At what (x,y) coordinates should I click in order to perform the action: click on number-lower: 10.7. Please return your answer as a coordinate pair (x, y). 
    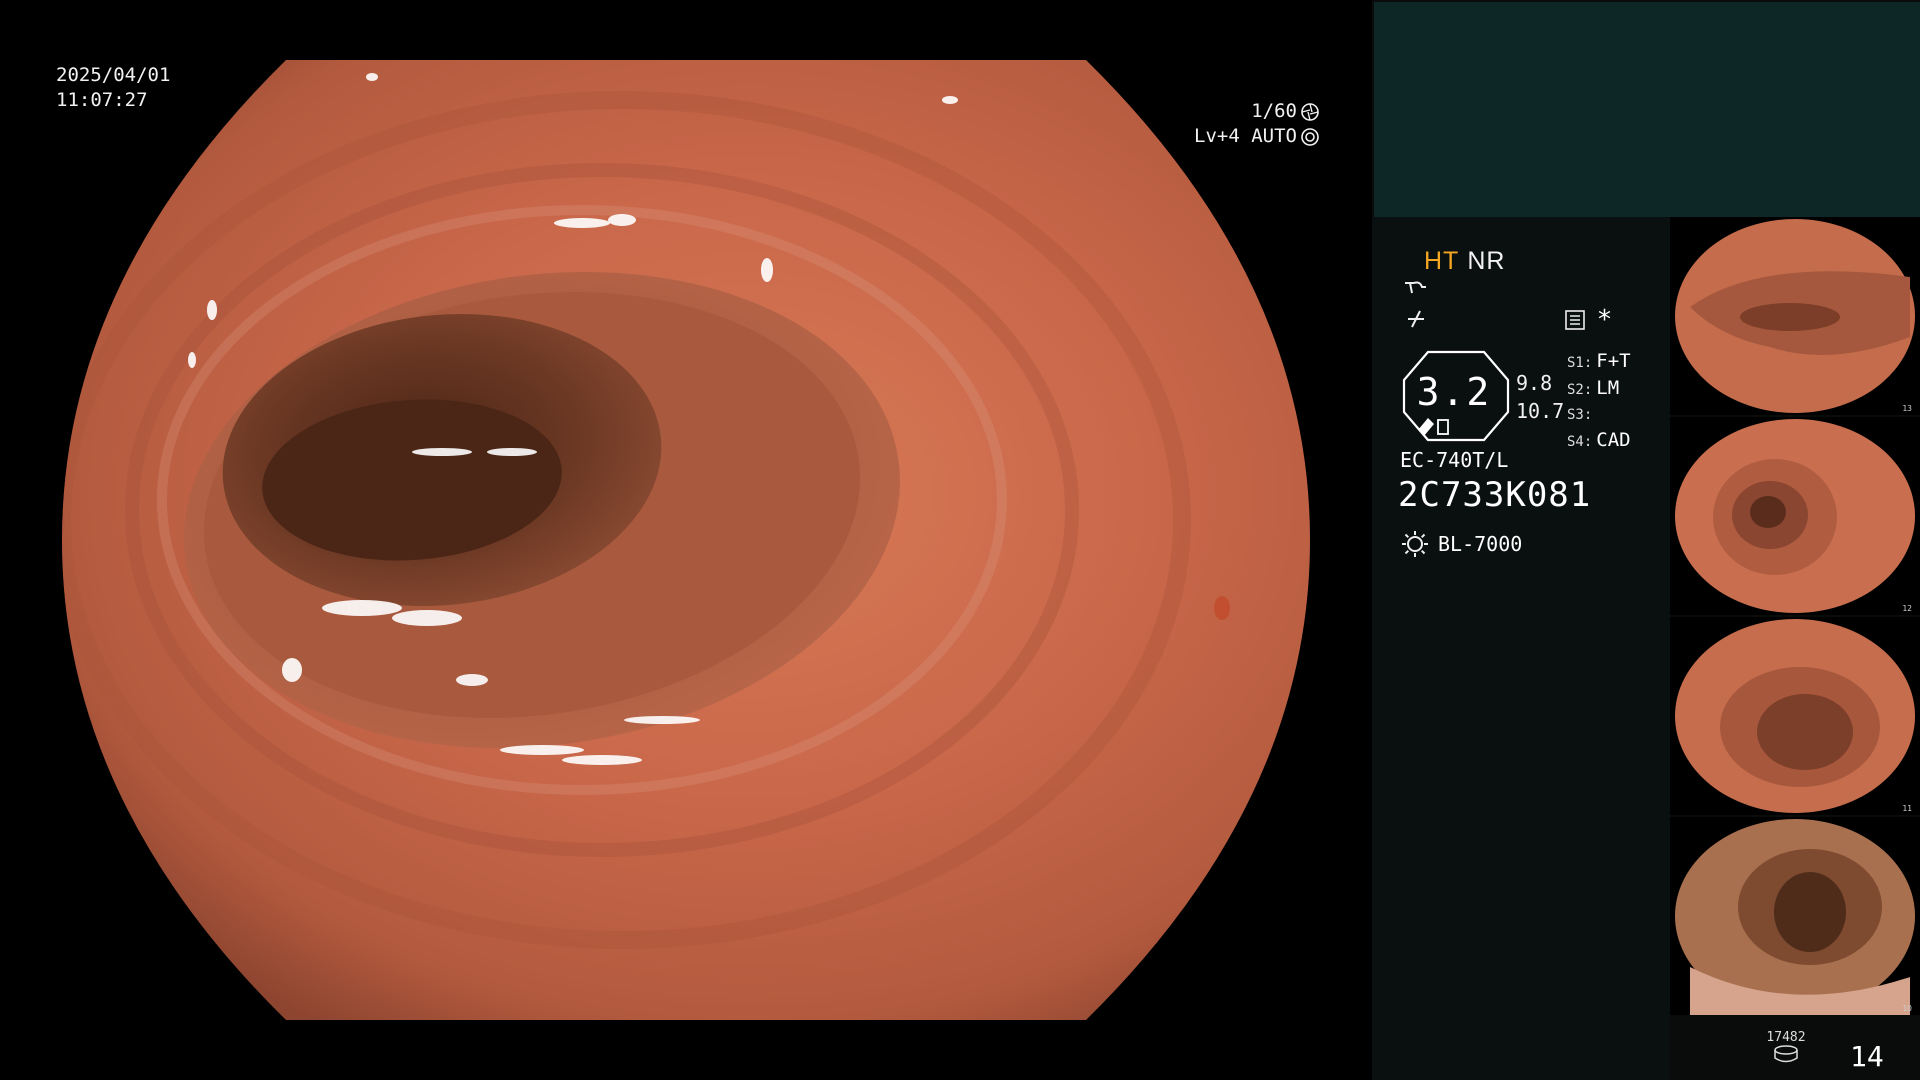
    Looking at the image, I should click on (1540, 411).